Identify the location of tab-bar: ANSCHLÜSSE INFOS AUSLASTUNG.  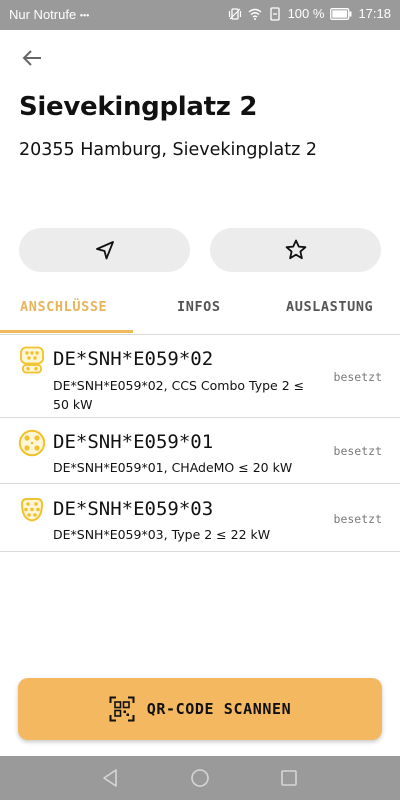
(200, 314).